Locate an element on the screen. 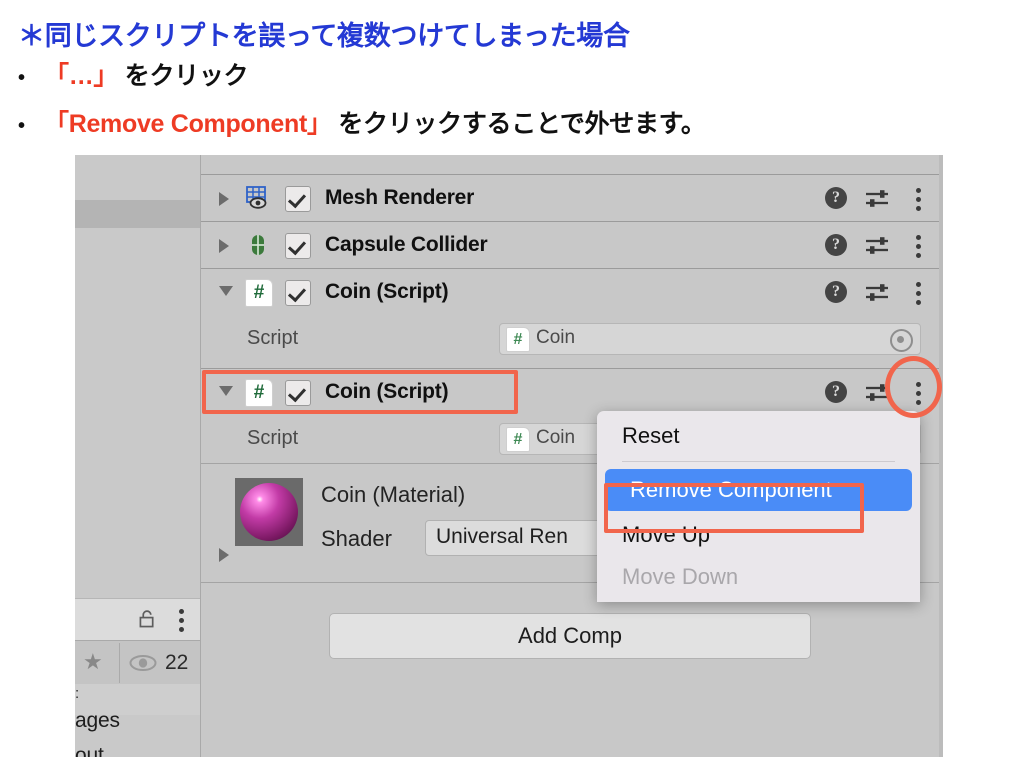 The image size is (1024, 768). bullet-rest-1: をクリック is located at coordinates (183, 76).